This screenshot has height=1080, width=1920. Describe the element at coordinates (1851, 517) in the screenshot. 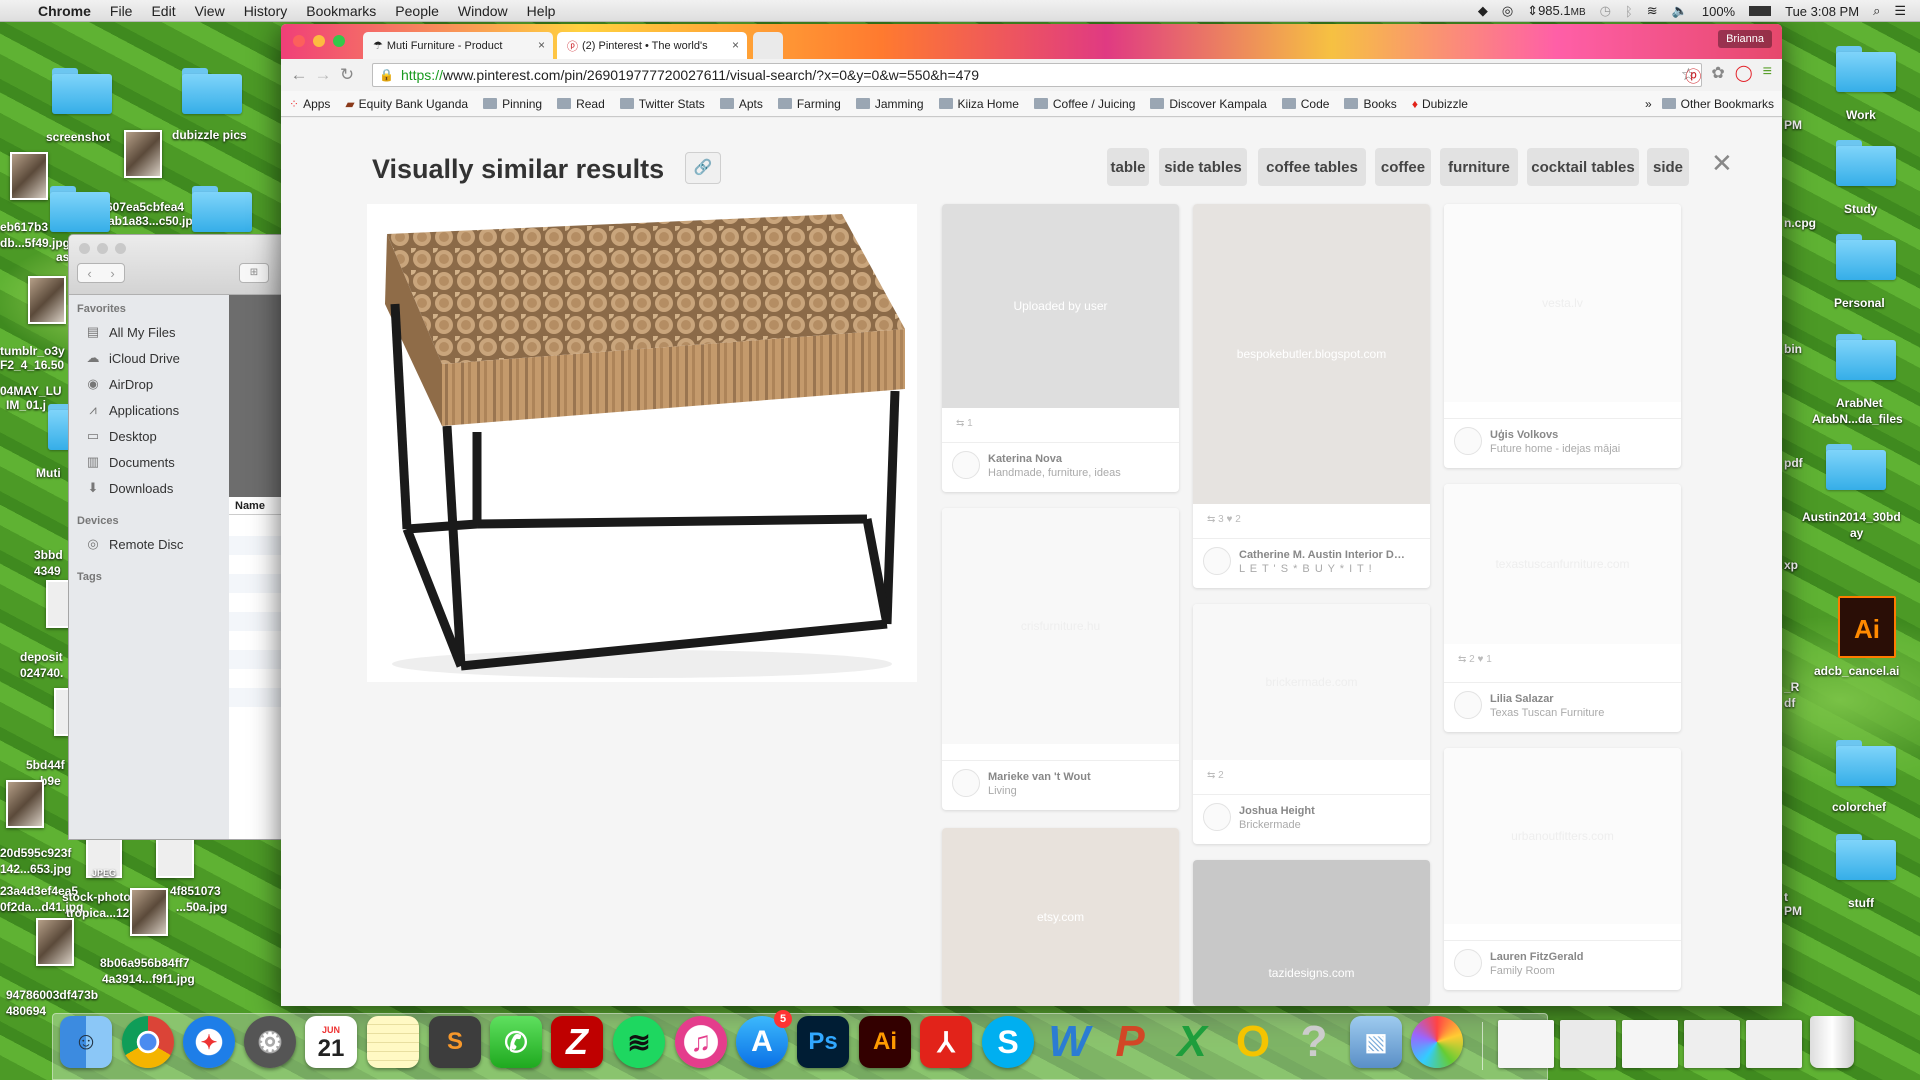

I see `desktop-label: Austin2014_30bd` at that location.